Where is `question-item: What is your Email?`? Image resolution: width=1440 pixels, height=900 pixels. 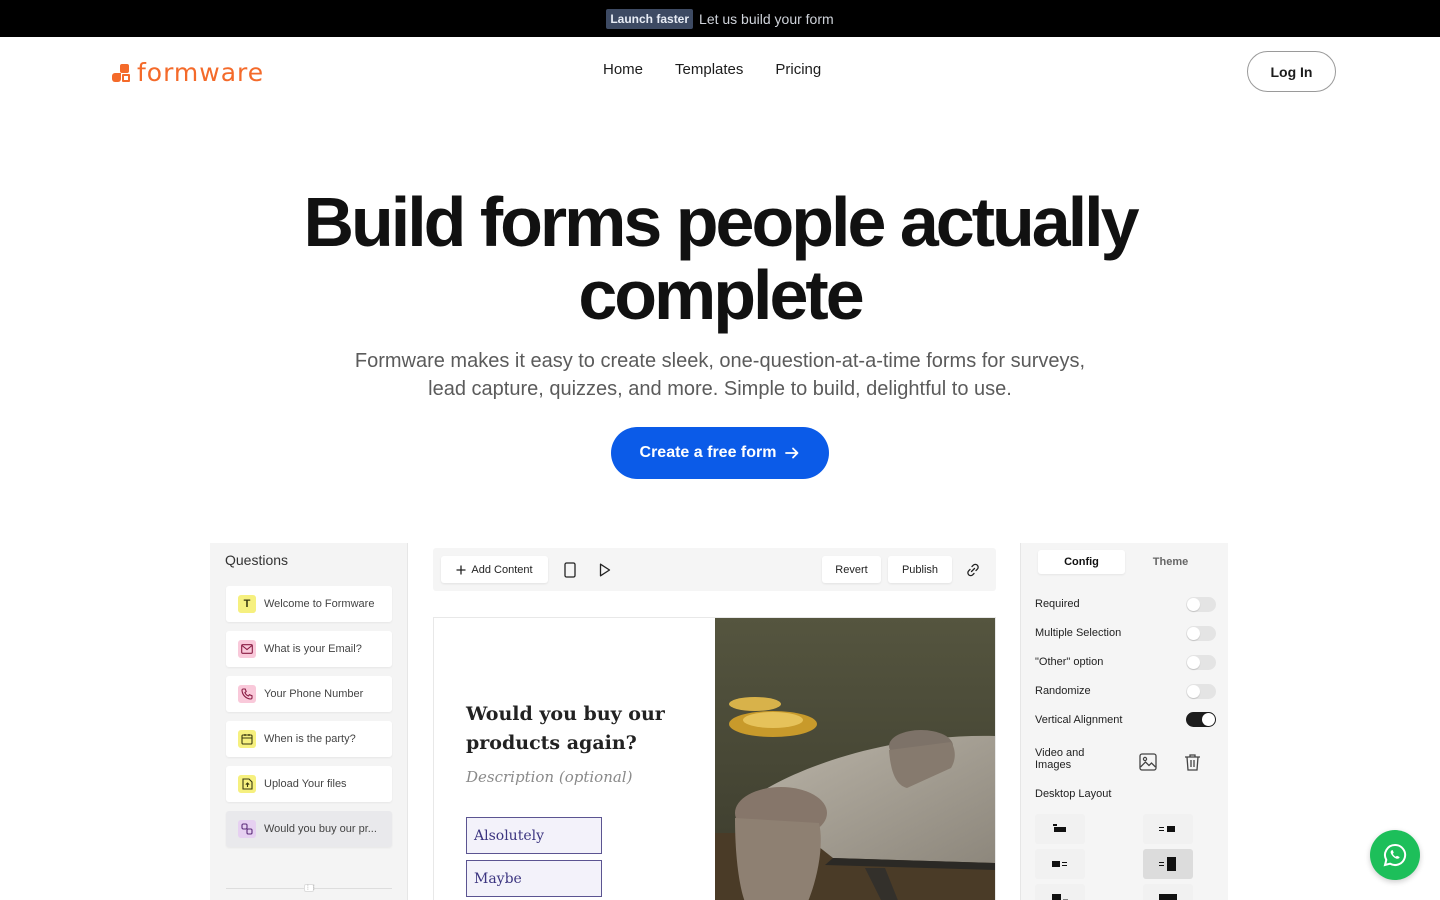
question-item: What is your Email? is located at coordinates (309, 649).